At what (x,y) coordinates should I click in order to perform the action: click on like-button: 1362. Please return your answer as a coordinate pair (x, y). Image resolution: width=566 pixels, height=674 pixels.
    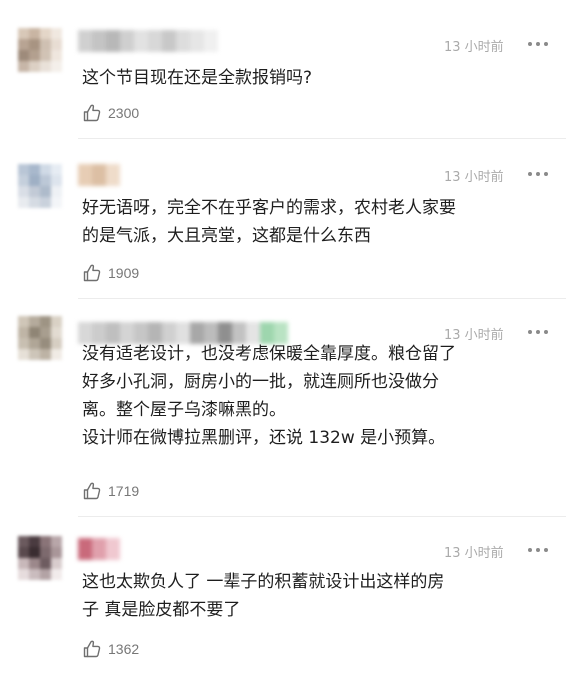
    Looking at the image, I should click on (110, 649).